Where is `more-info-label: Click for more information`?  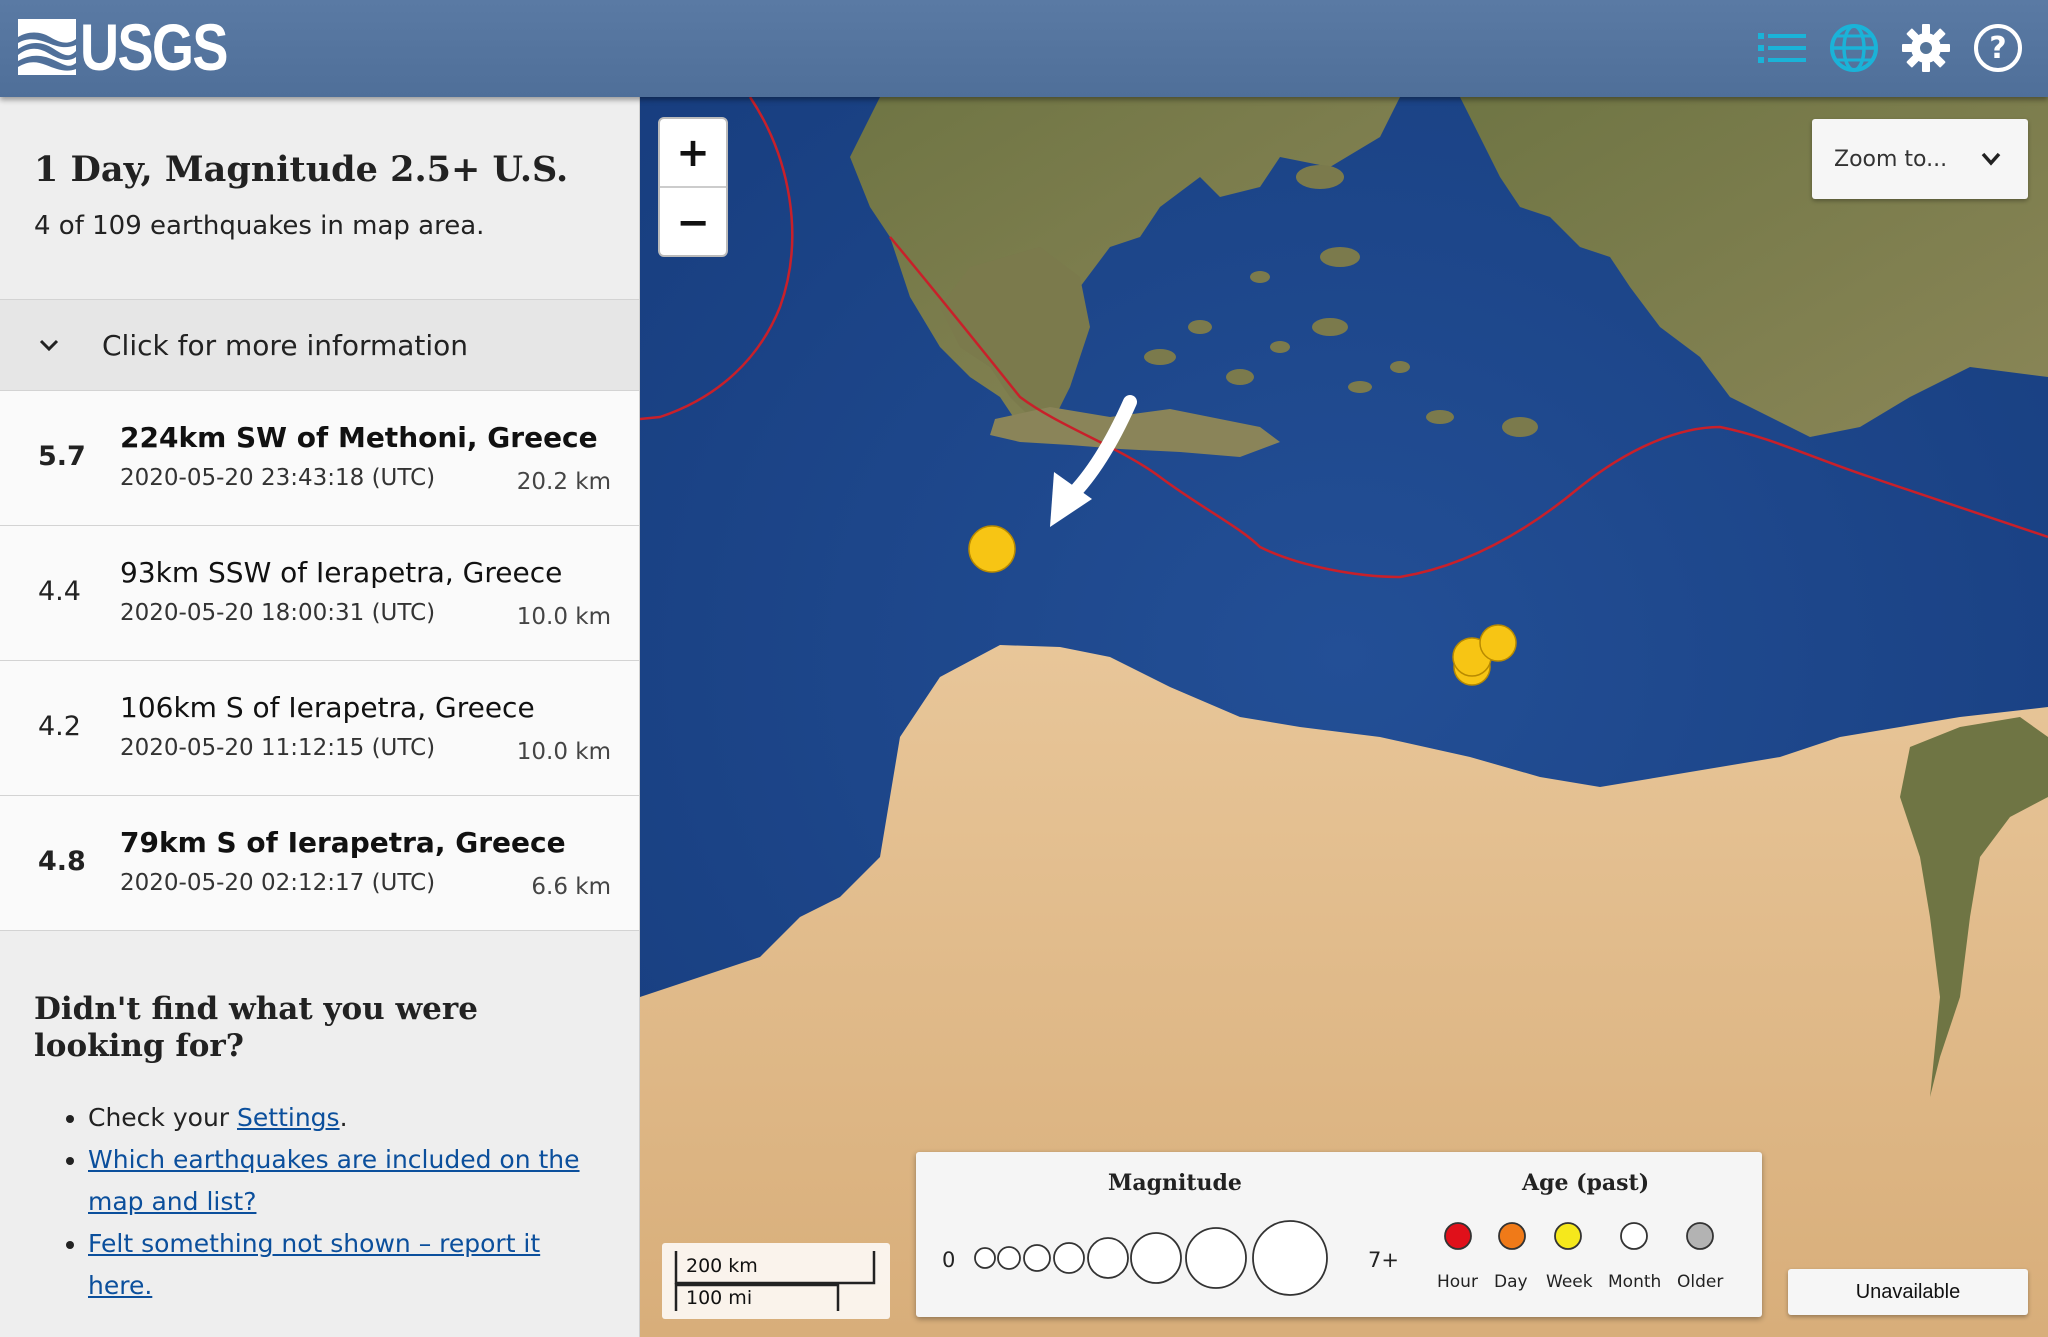
more-info-label: Click for more information is located at coordinates (285, 345).